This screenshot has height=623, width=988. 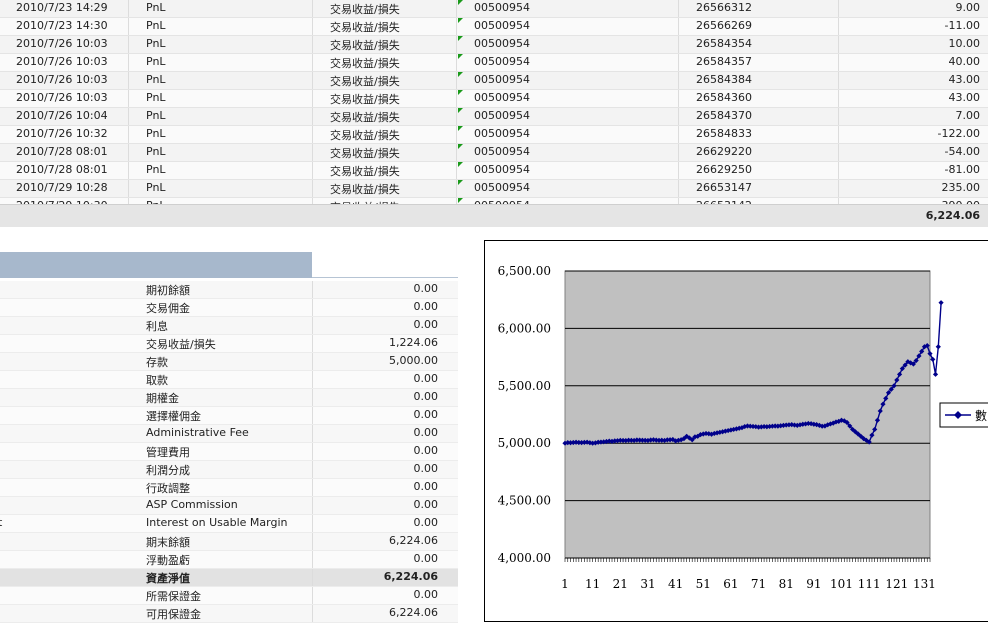 What do you see at coordinates (229, 614) in the screenshot?
I see `summary-row: 可用保證金 6,224.06` at bounding box center [229, 614].